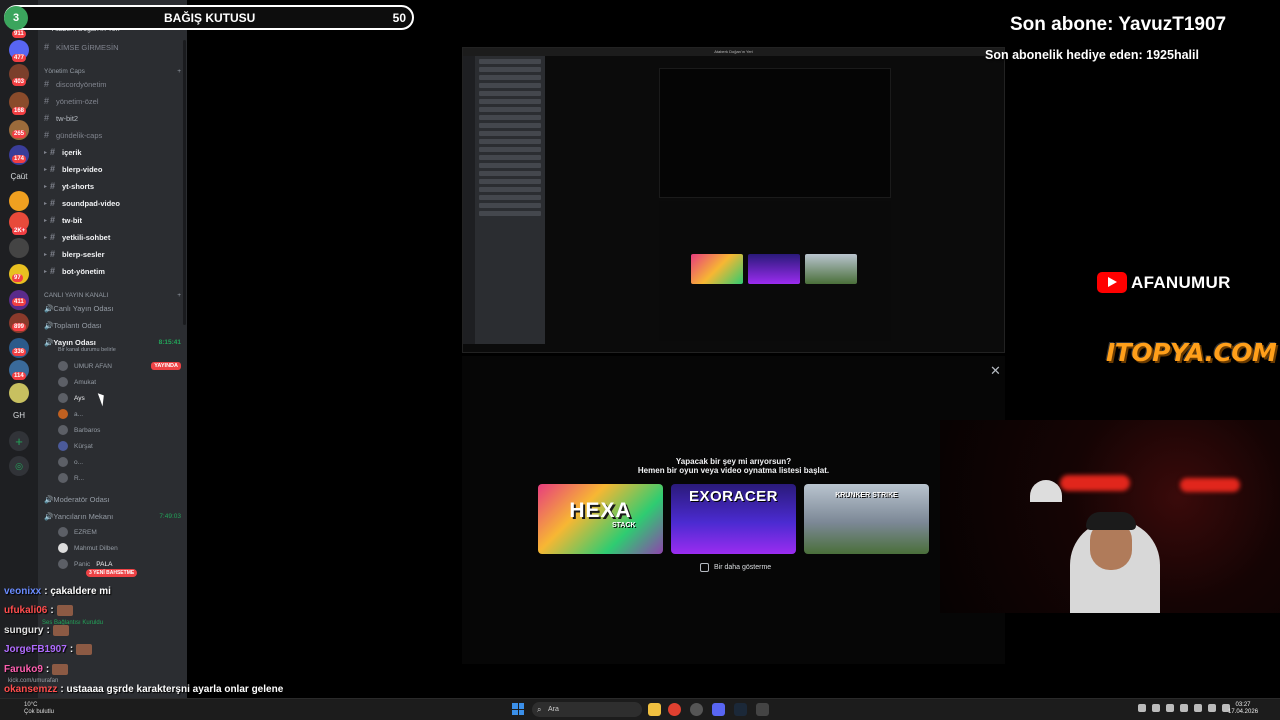  Describe the element at coordinates (112, 271) in the screenshot. I see `channel-item: ▸ # bot-yönetim` at that location.